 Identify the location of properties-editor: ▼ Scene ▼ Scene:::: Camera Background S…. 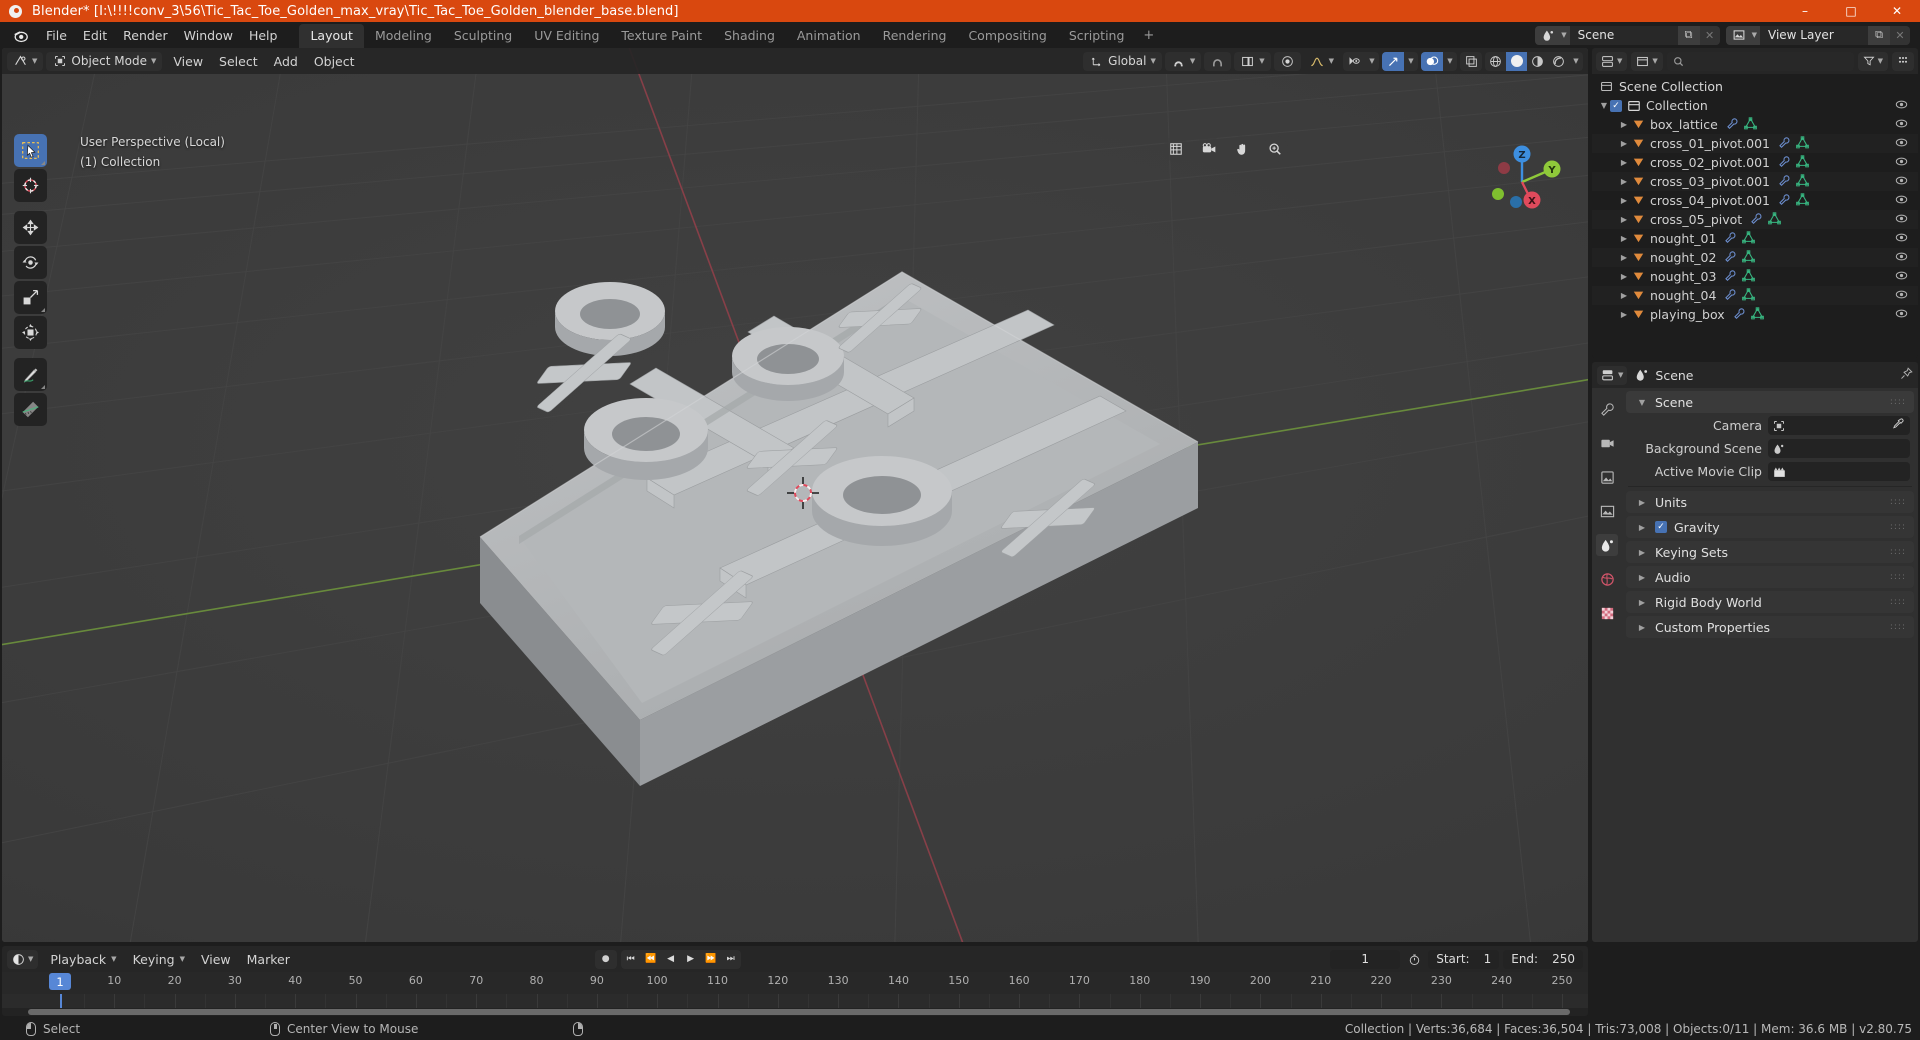
(1755, 652).